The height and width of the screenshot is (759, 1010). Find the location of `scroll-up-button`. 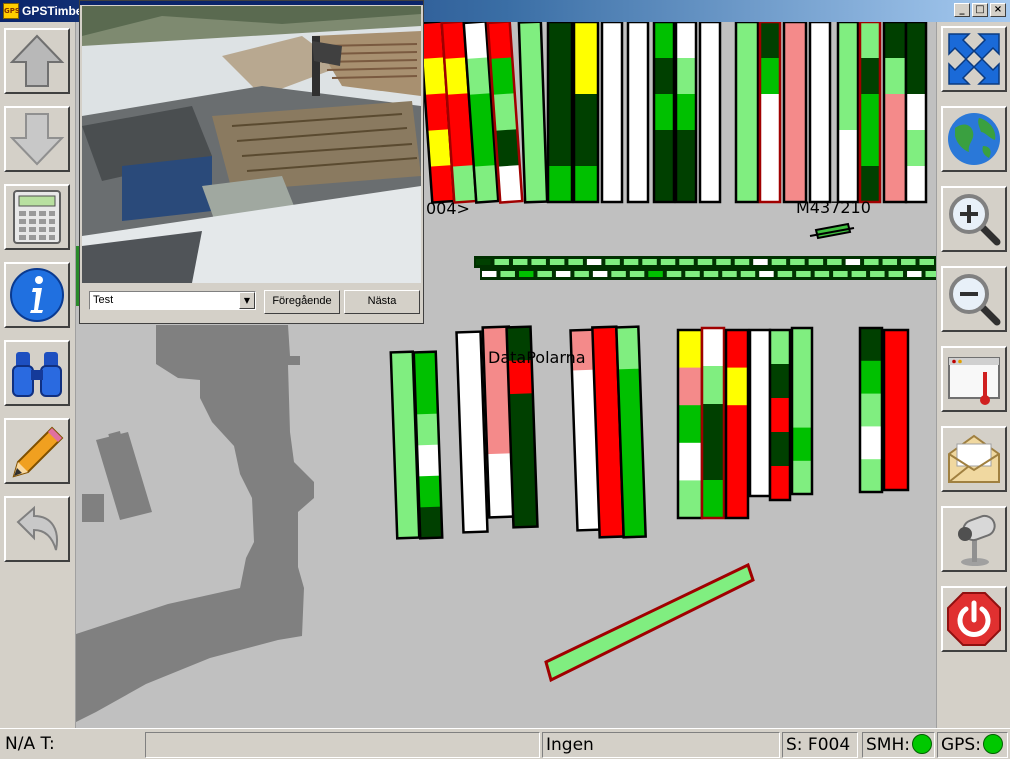

scroll-up-button is located at coordinates (37, 61).